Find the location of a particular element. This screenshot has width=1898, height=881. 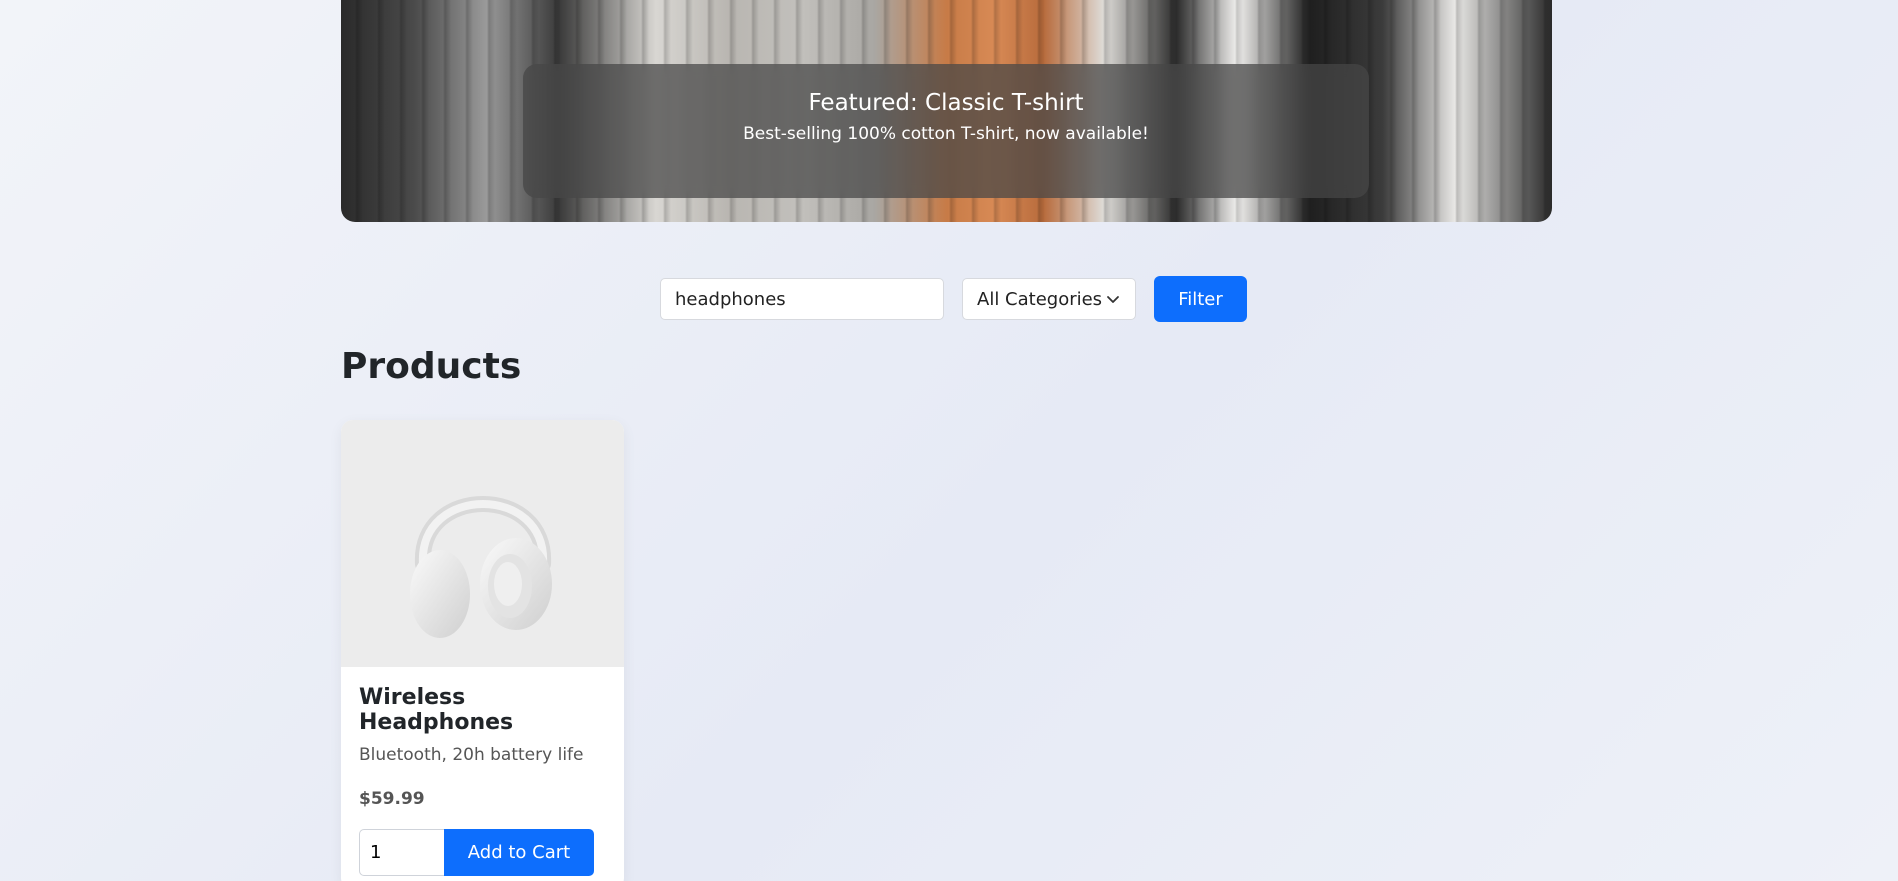

product-image is located at coordinates (482, 543).